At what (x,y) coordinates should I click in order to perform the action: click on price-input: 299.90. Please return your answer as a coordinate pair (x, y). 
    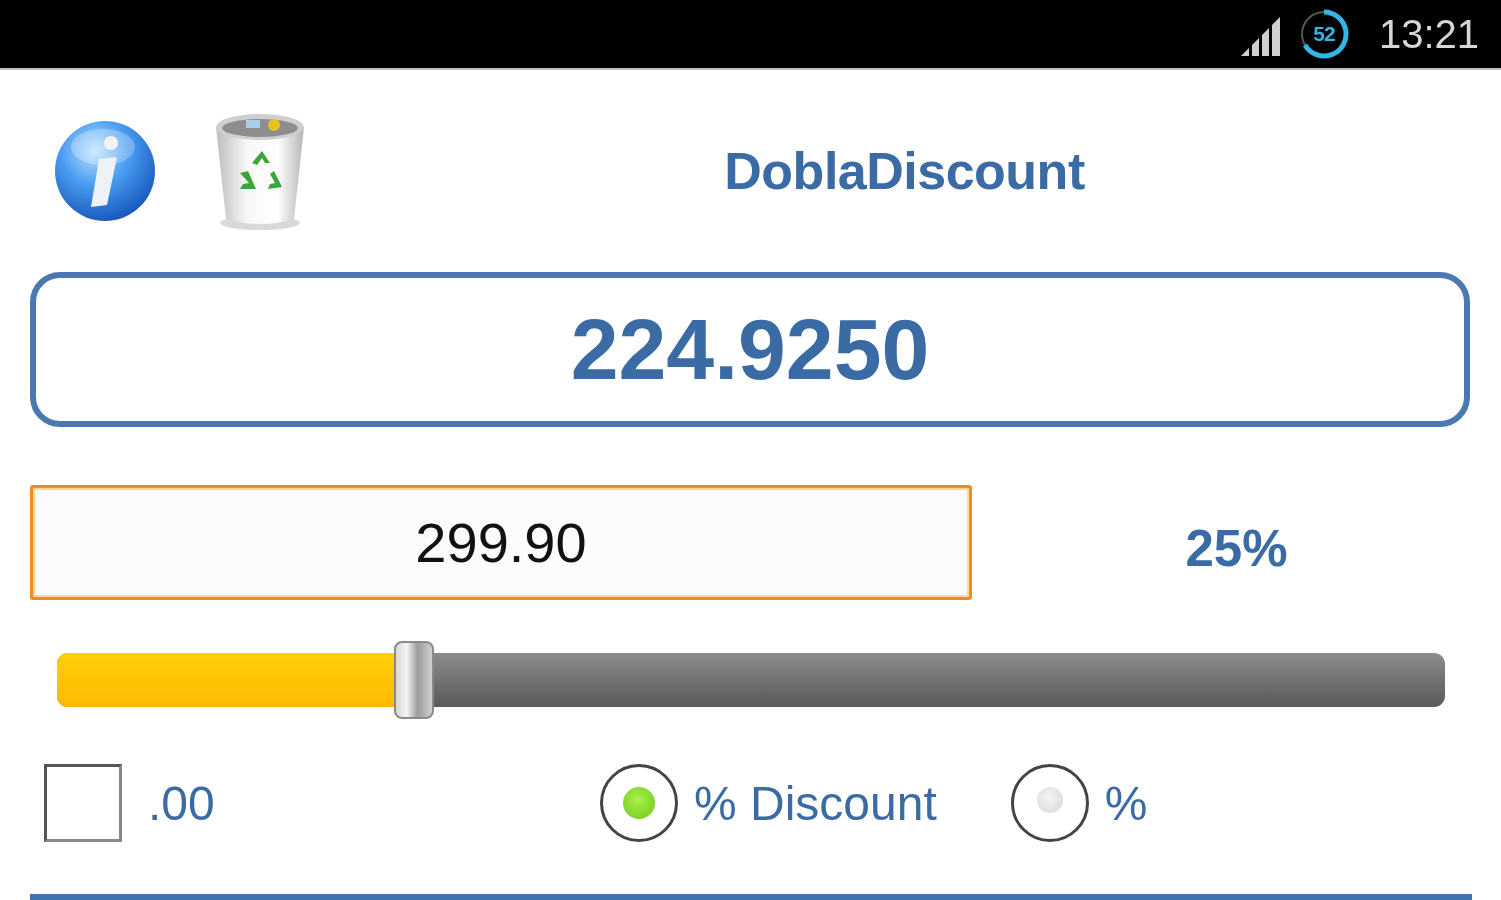
    Looking at the image, I should click on (501, 542).